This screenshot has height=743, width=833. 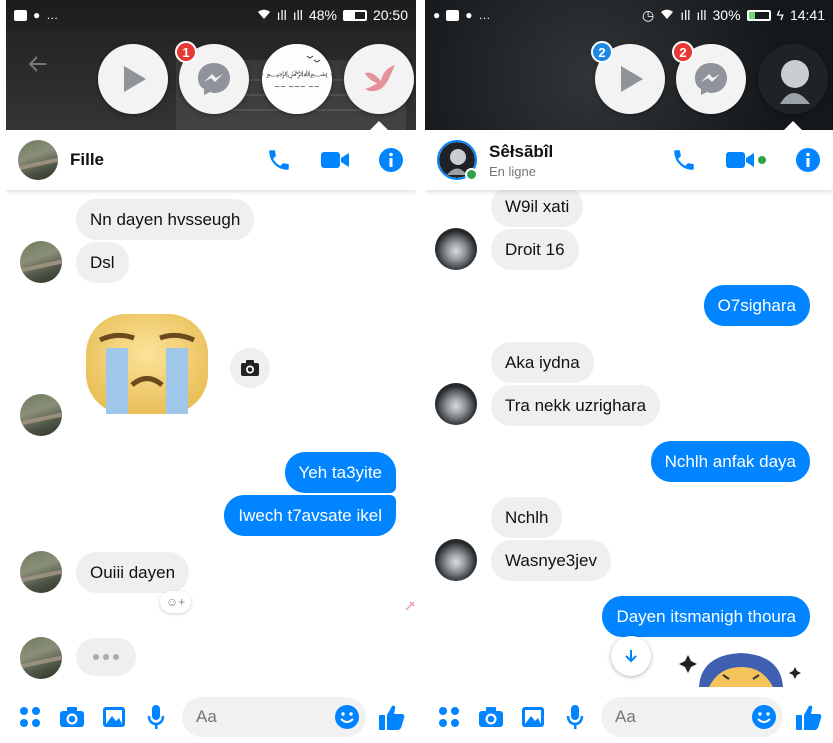 I want to click on outgoing-message: Yeh ta3yite, so click(x=340, y=472).